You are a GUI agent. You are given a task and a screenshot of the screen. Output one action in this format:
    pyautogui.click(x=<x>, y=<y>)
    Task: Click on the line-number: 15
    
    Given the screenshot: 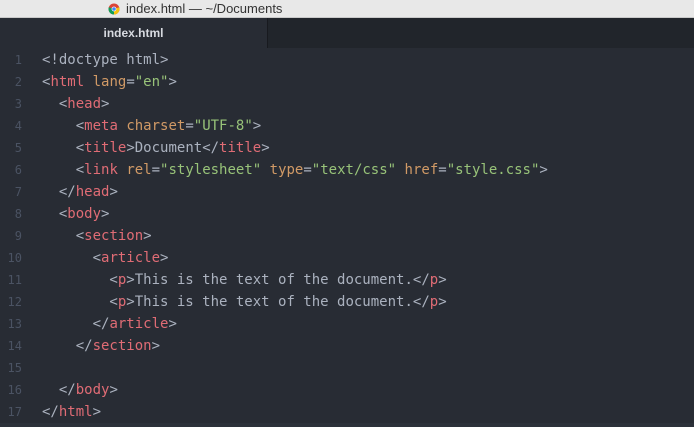 What is the action you would take?
    pyautogui.click(x=14, y=368)
    